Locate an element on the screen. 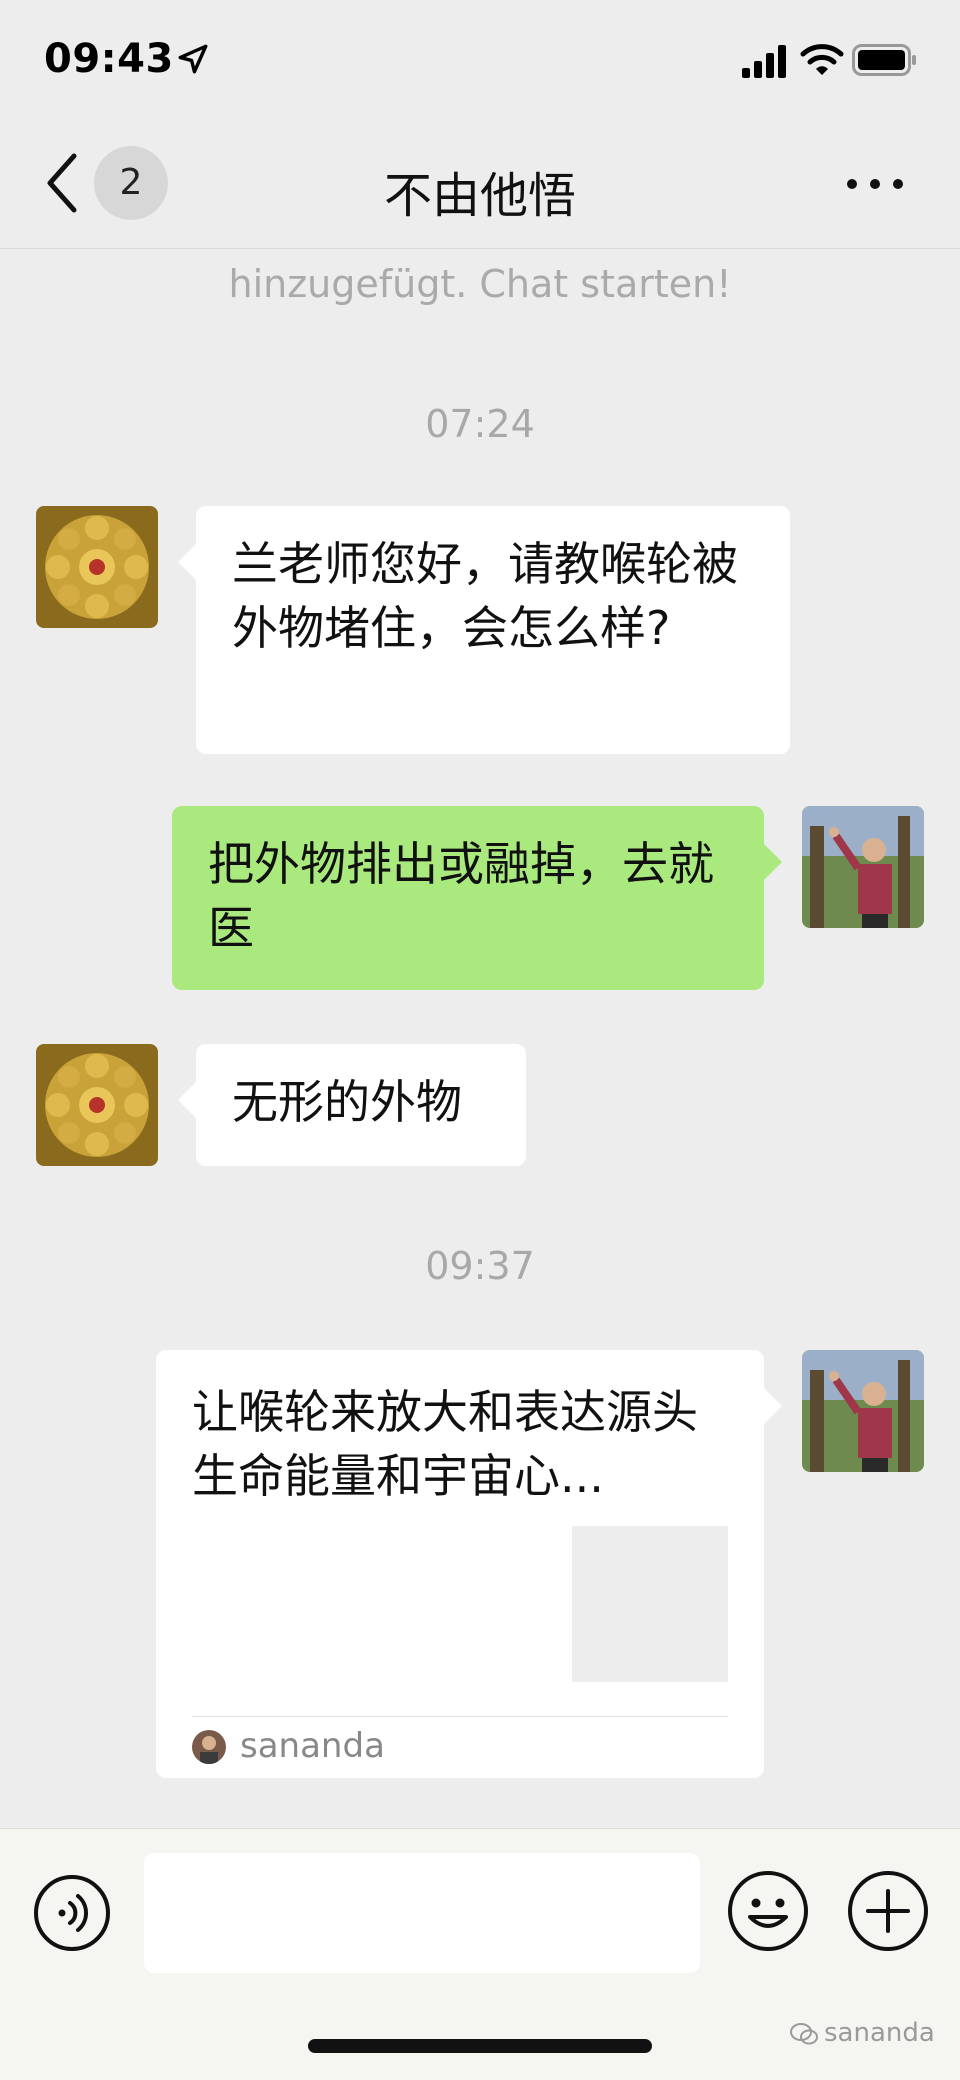  plus-icon is located at coordinates (888, 1911).